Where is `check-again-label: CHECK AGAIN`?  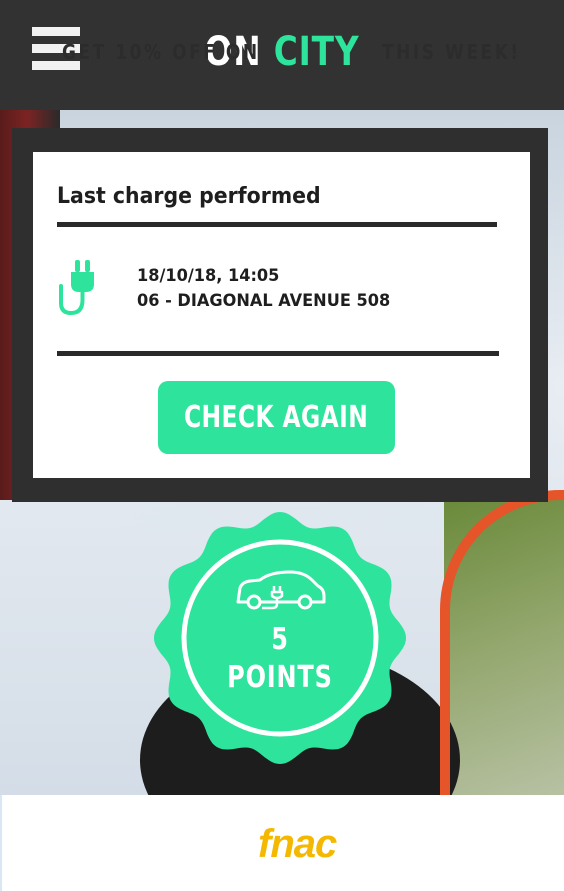
check-again-label: CHECK AGAIN is located at coordinates (276, 417).